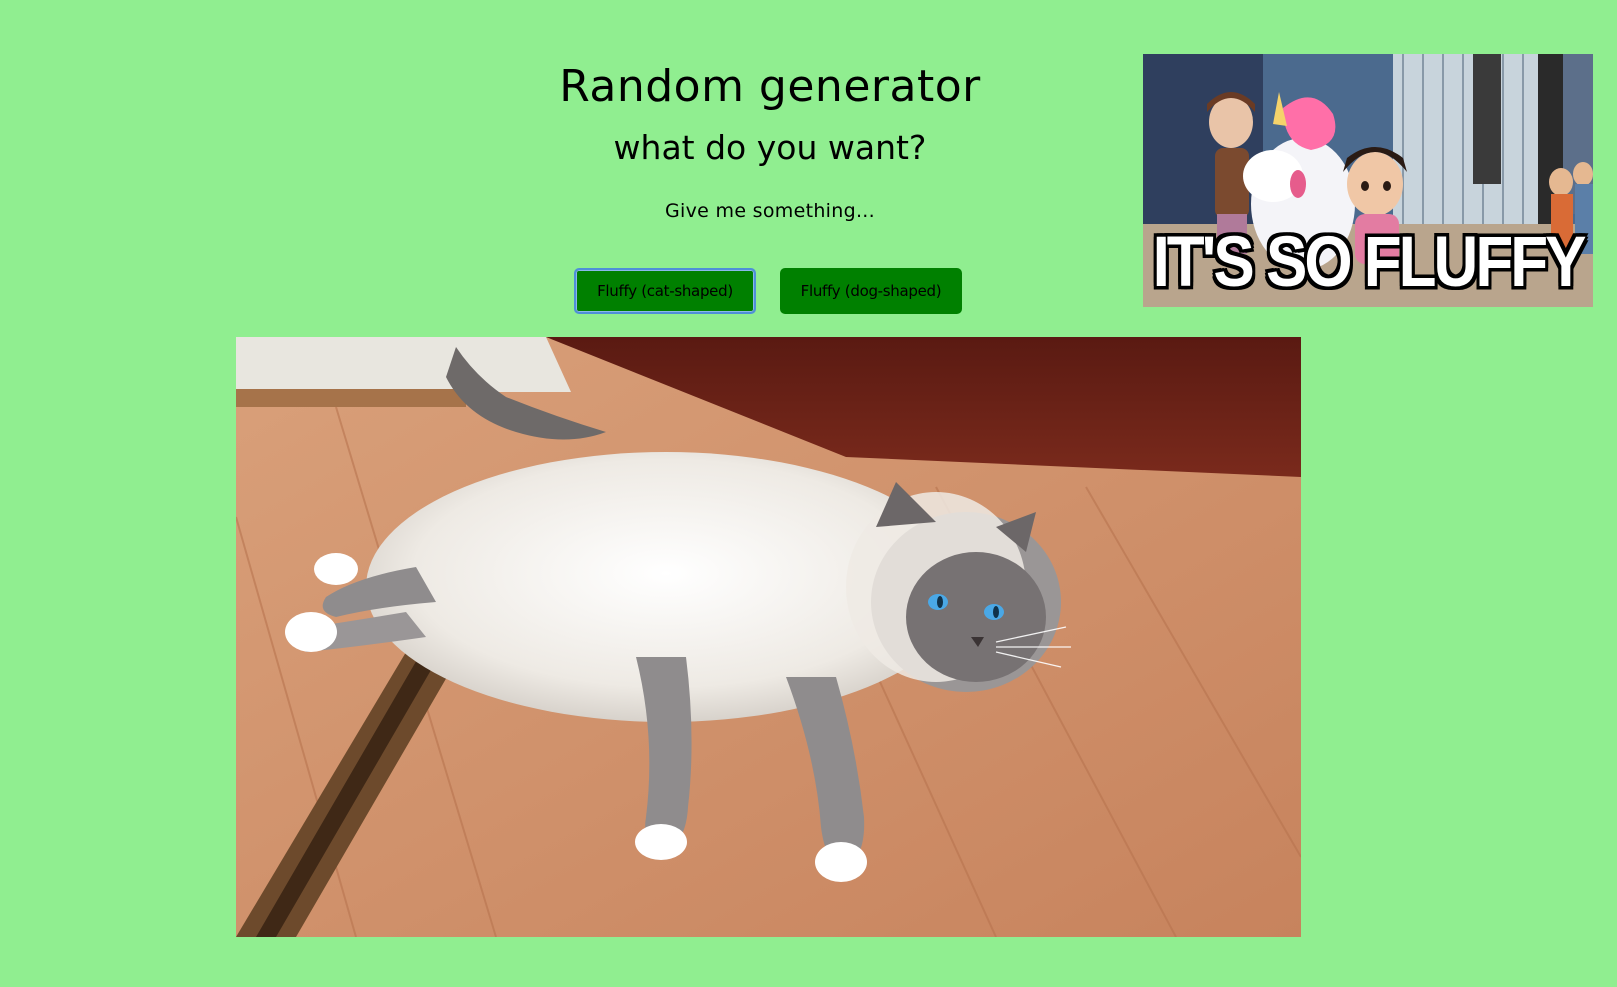 The width and height of the screenshot is (1617, 987). Describe the element at coordinates (1369, 262) in the screenshot. I see `meme-caption: IT'S SO FLUFFY` at that location.